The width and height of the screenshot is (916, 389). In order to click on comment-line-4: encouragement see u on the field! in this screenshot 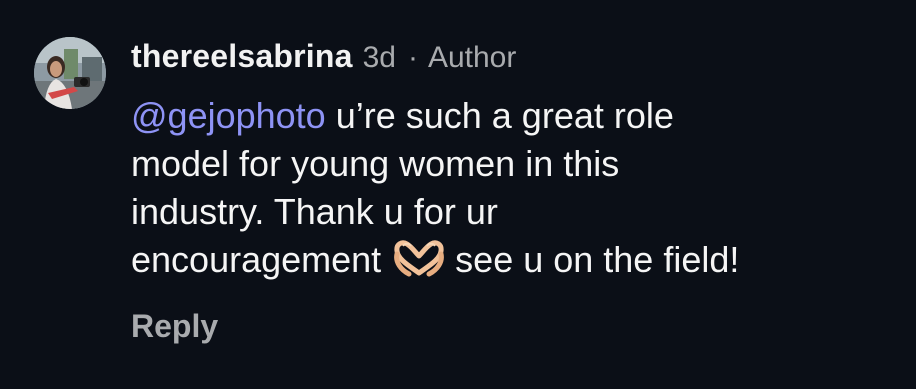, I will do `click(511, 260)`.